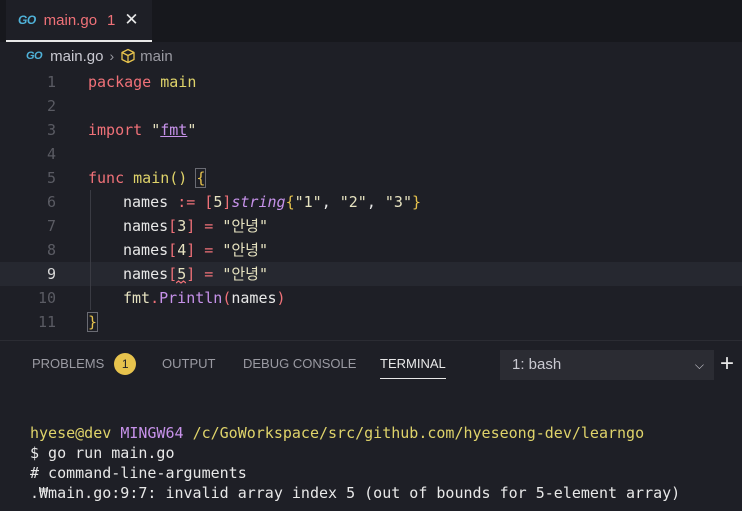 Image resolution: width=742 pixels, height=511 pixels. Describe the element at coordinates (131, 20) in the screenshot. I see `close-icon: ✕` at that location.